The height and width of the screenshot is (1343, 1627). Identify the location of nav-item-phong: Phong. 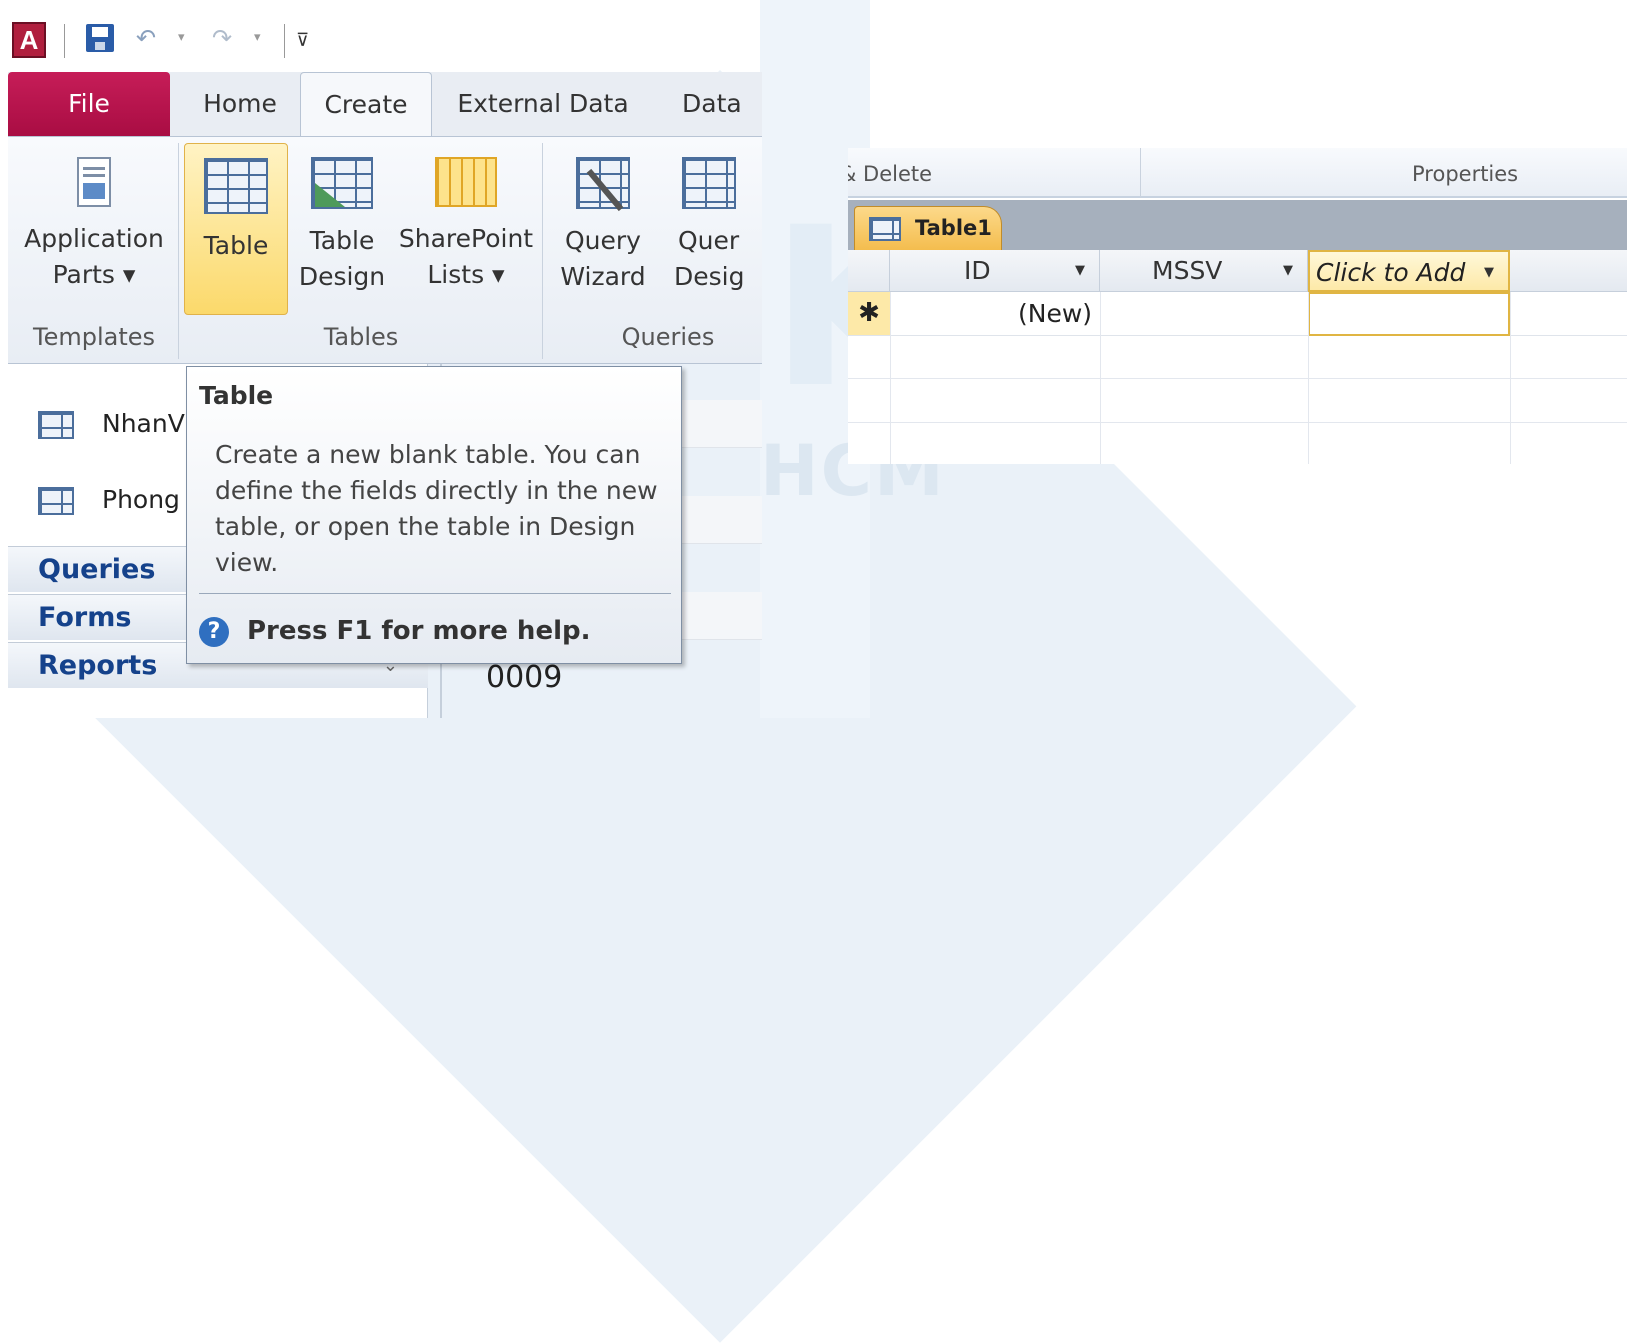
(109, 500).